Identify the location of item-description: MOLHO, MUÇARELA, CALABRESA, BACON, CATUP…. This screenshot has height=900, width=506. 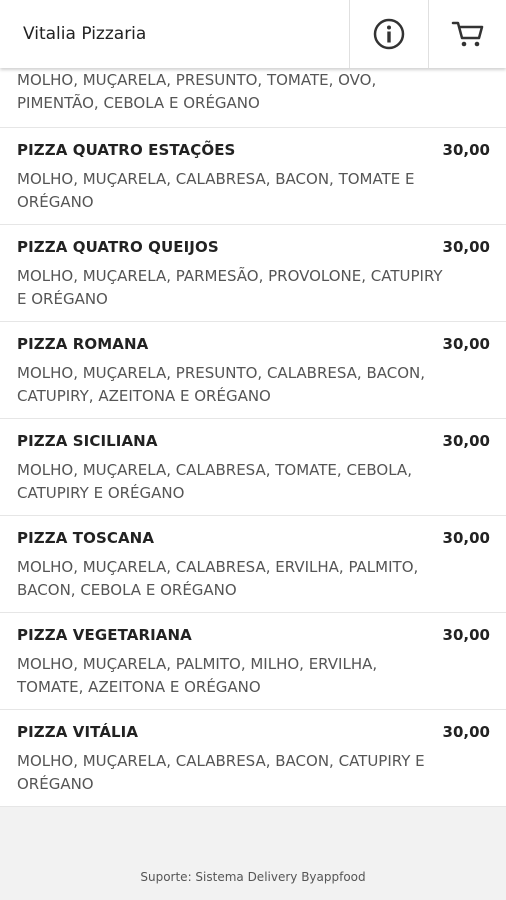
(221, 772).